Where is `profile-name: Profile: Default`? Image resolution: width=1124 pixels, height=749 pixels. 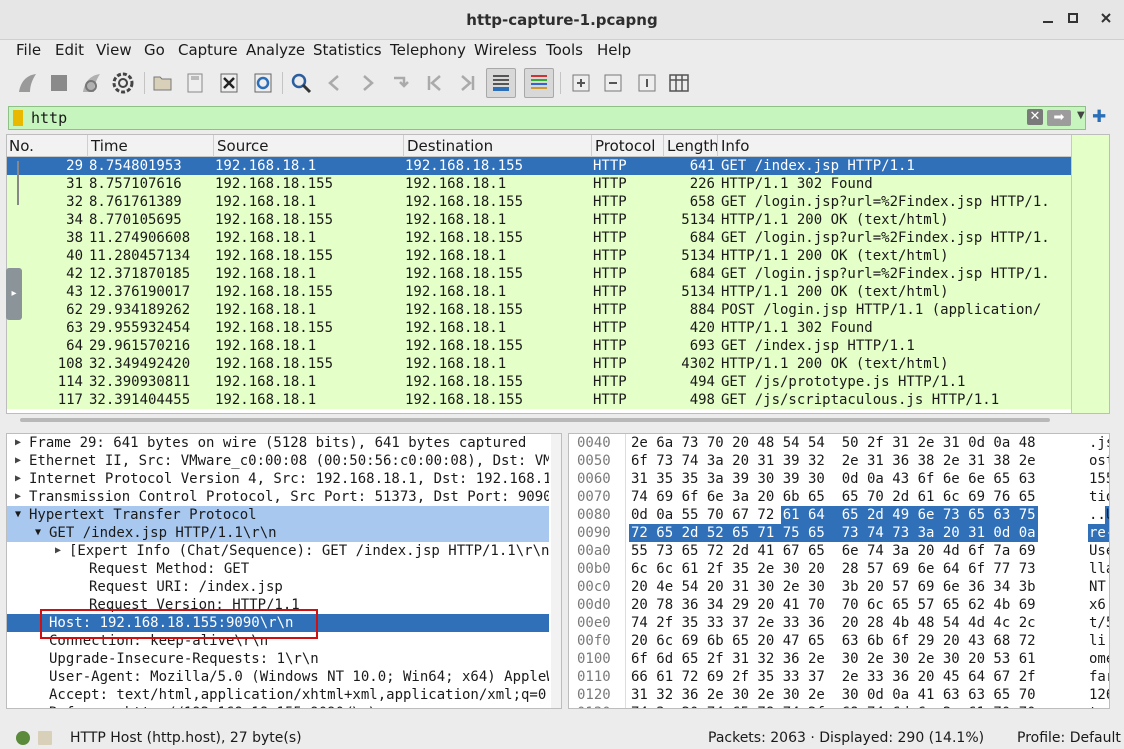 profile-name: Profile: Default is located at coordinates (1069, 738).